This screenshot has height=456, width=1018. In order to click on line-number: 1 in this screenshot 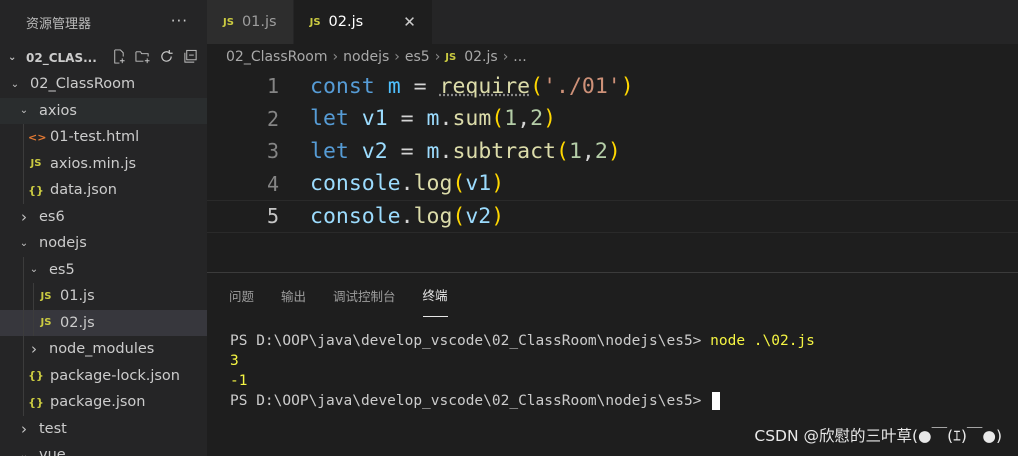, I will do `click(272, 86)`.